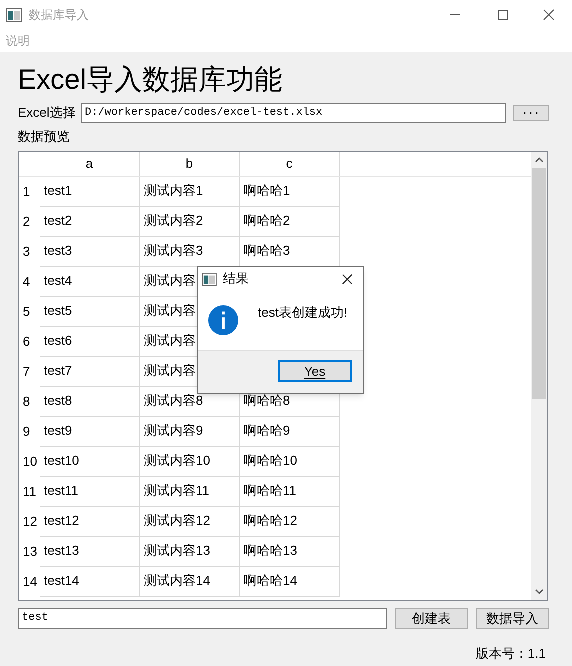 This screenshot has width=572, height=666. What do you see at coordinates (177, 461) in the screenshot?
I see `table-cell-text: 测试内容10` at bounding box center [177, 461].